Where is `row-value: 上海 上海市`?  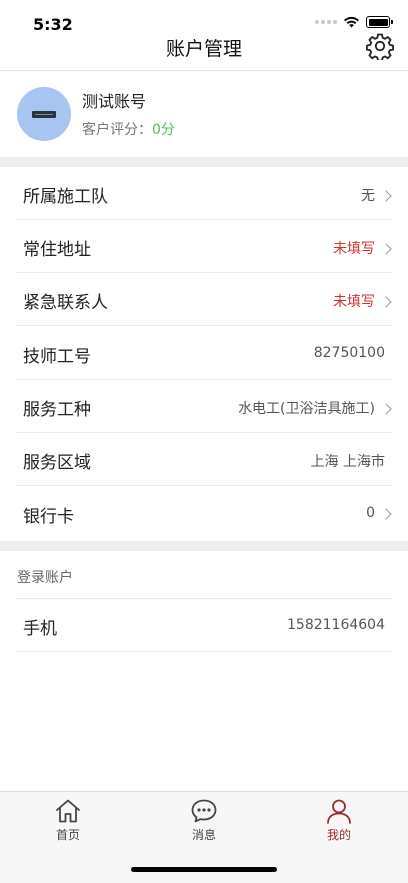 row-value: 上海 上海市 is located at coordinates (347, 462).